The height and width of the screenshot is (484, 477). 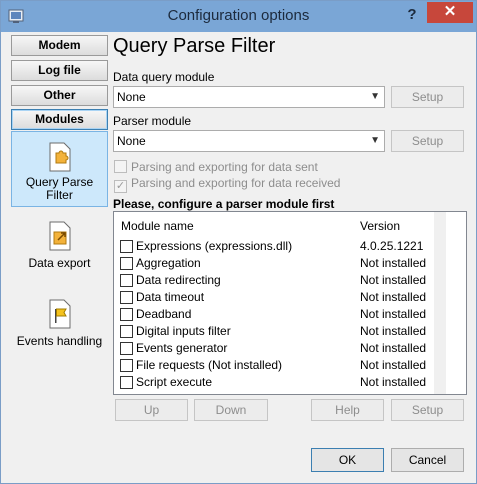 What do you see at coordinates (274, 280) in the screenshot?
I see `list-item: Data redirecting Not installed` at bounding box center [274, 280].